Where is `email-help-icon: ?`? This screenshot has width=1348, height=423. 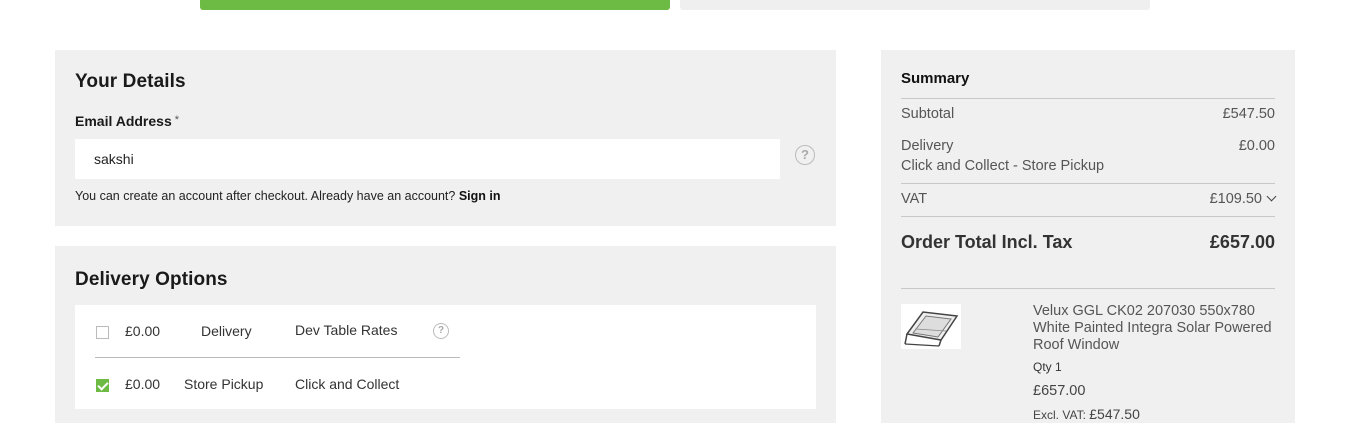 email-help-icon: ? is located at coordinates (805, 155).